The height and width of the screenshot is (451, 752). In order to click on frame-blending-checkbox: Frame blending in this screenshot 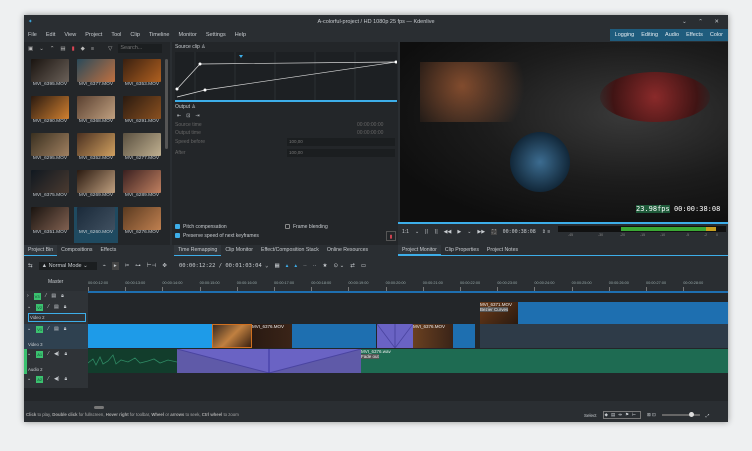, I will do `click(306, 227)`.